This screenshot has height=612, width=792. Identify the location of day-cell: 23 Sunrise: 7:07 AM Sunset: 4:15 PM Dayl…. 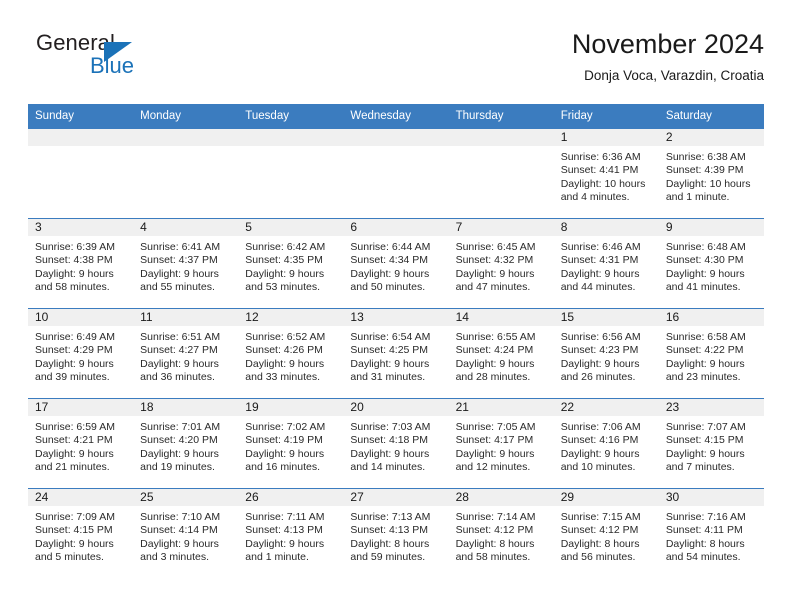
(711, 443).